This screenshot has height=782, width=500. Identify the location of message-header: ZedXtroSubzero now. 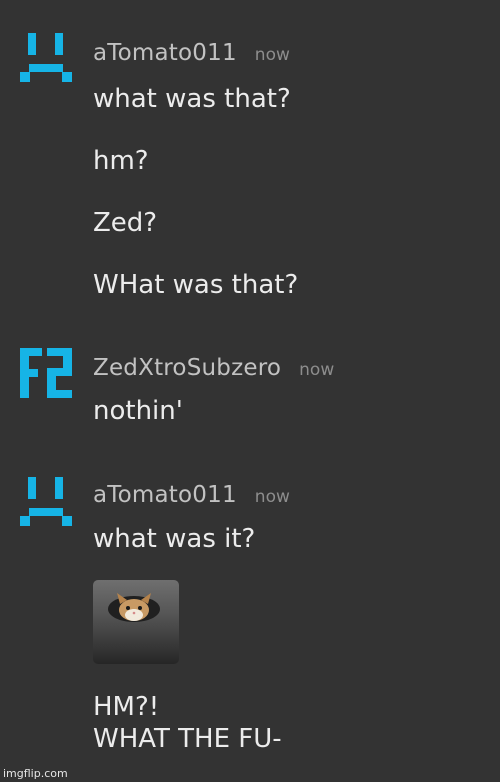
(213, 368).